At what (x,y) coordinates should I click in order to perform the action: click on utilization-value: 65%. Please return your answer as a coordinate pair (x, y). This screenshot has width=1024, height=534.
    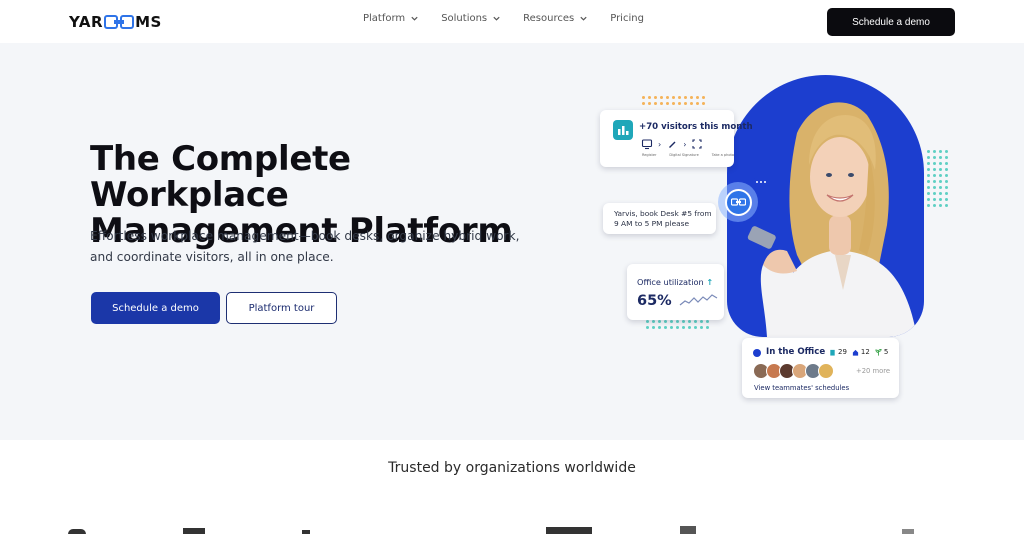
    Looking at the image, I should click on (654, 301).